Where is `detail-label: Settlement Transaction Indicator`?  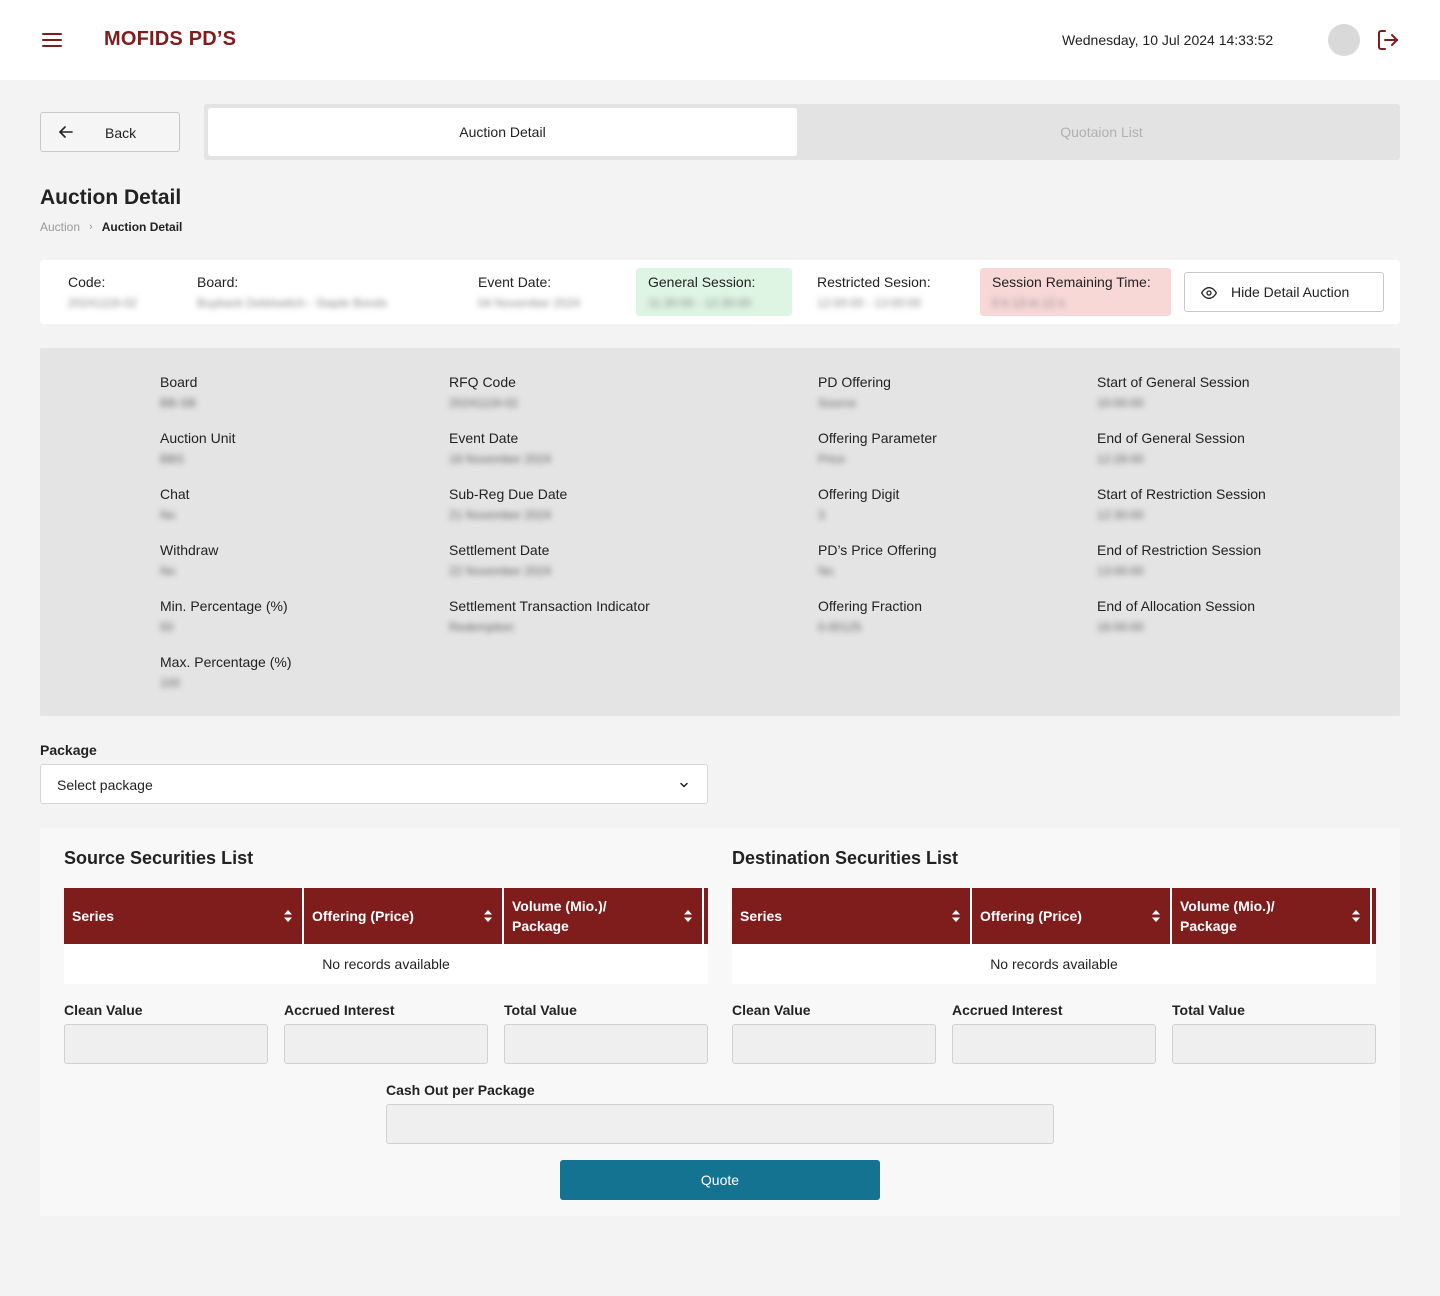 detail-label: Settlement Transaction Indicator is located at coordinates (549, 606).